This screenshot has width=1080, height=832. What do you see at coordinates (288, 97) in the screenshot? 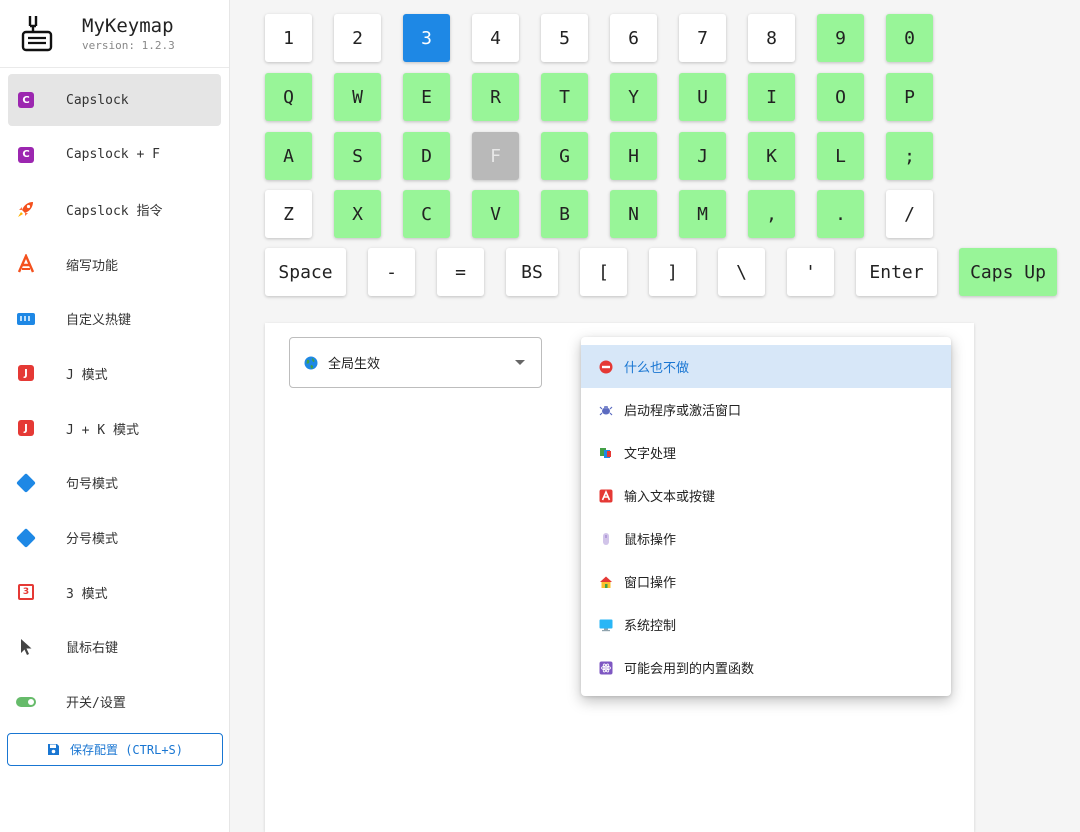
I see `key-q: Q` at bounding box center [288, 97].